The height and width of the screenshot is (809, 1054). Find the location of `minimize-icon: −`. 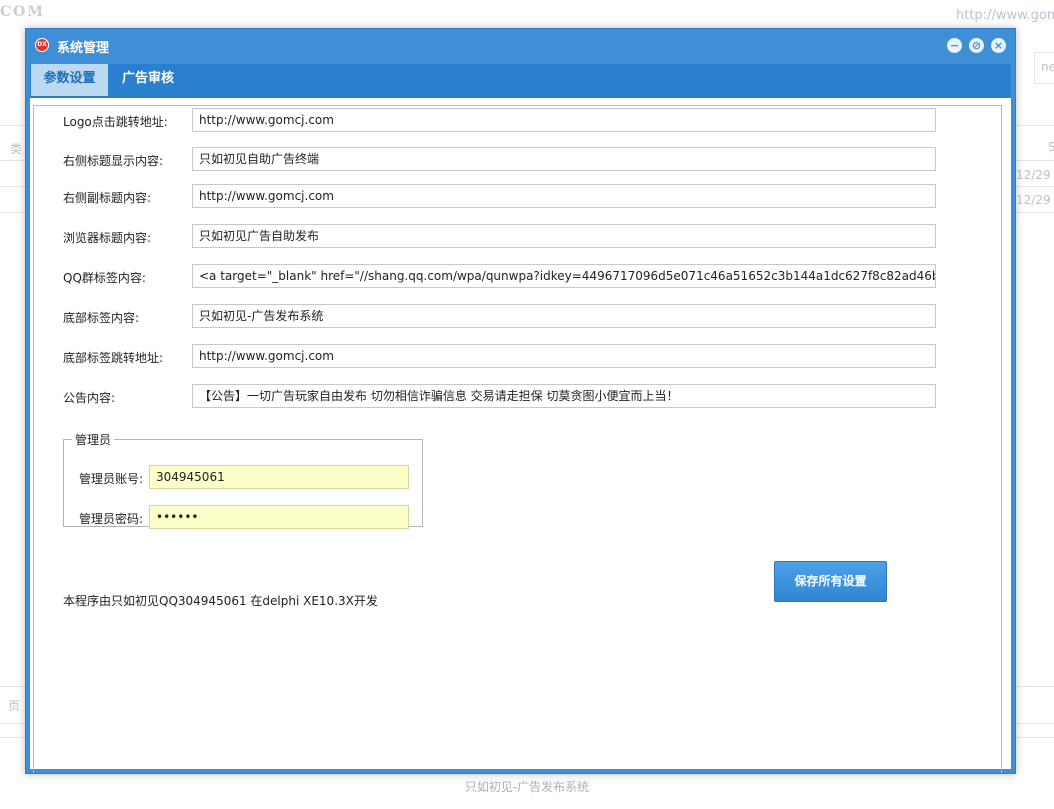

minimize-icon: − is located at coordinates (954, 45).